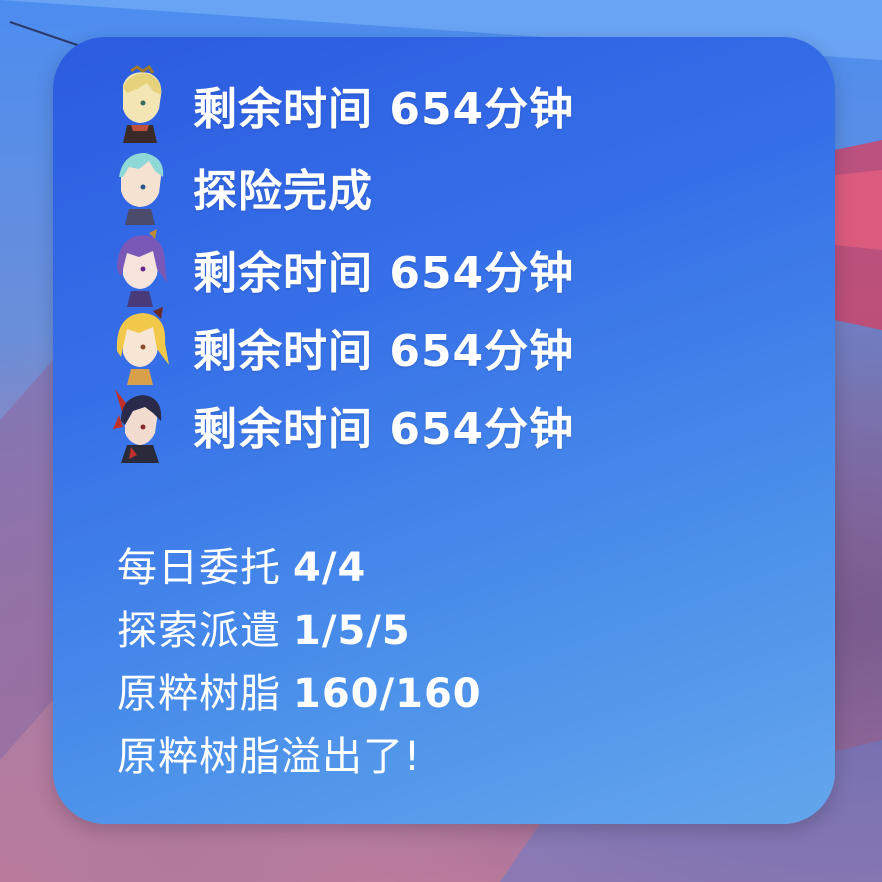 This screenshot has height=882, width=882. Describe the element at coordinates (330, 568) in the screenshot. I see `daily-commissions-value: 4/4` at that location.